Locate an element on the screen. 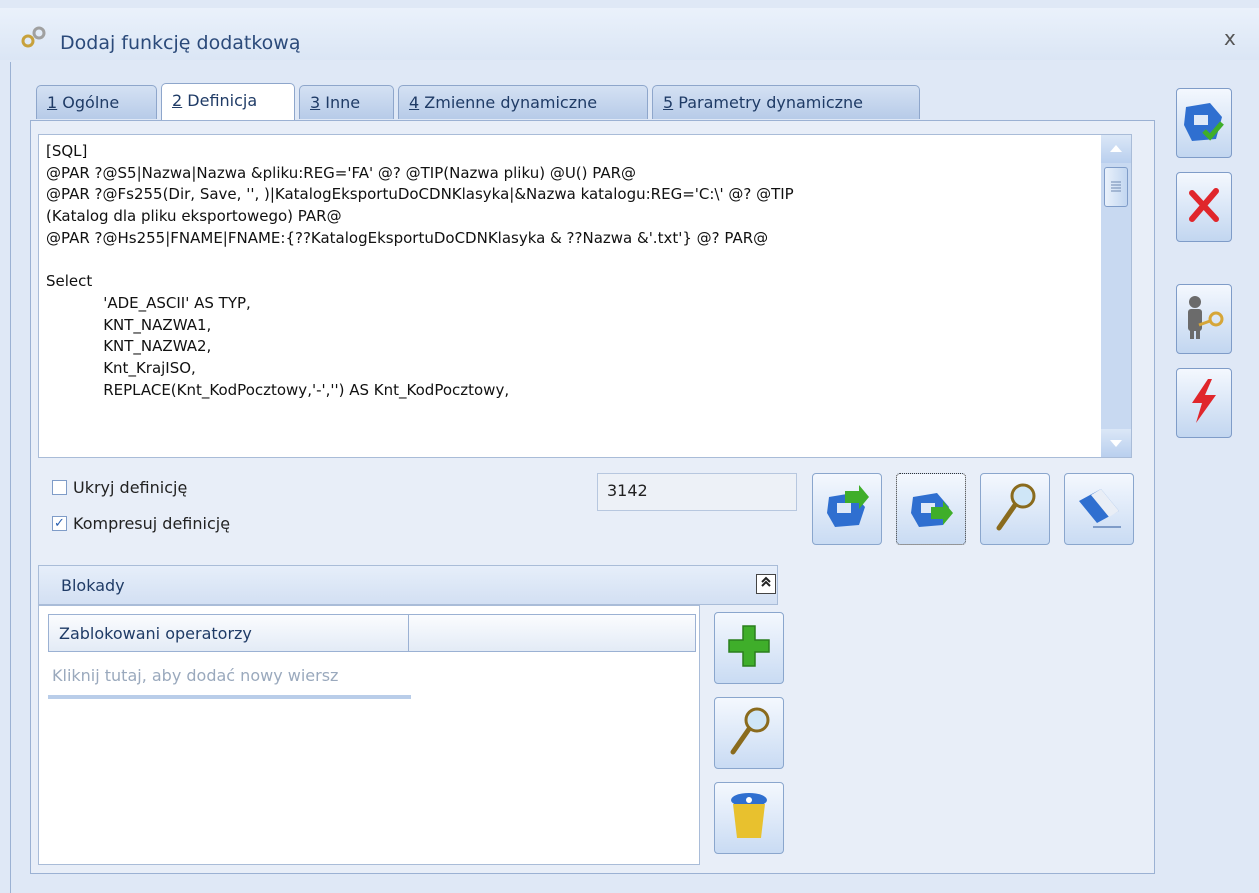 The height and width of the screenshot is (893, 1259). execute-button is located at coordinates (1204, 403).